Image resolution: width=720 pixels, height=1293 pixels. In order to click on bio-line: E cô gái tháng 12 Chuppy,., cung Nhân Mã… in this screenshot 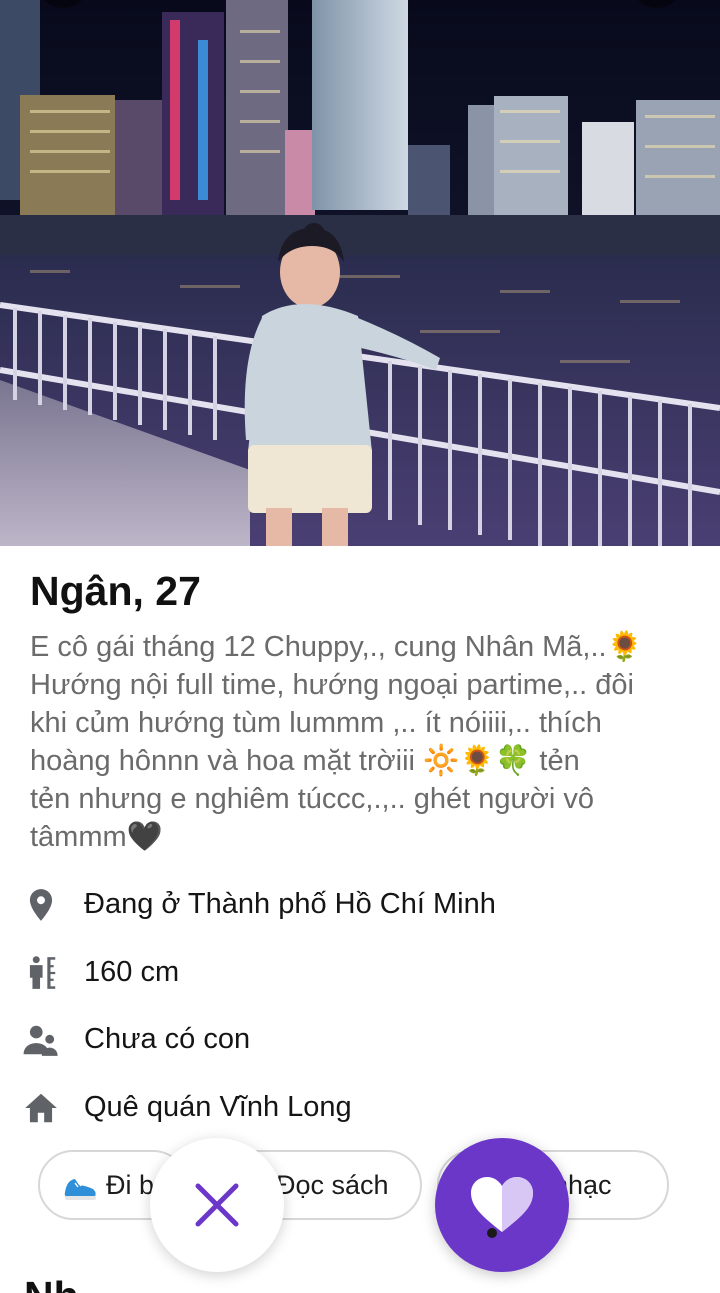, I will do `click(336, 647)`.